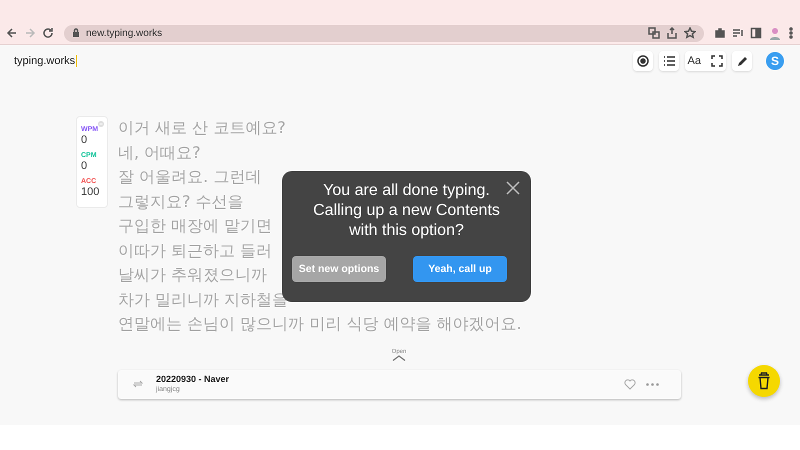  I want to click on list-button, so click(668, 61).